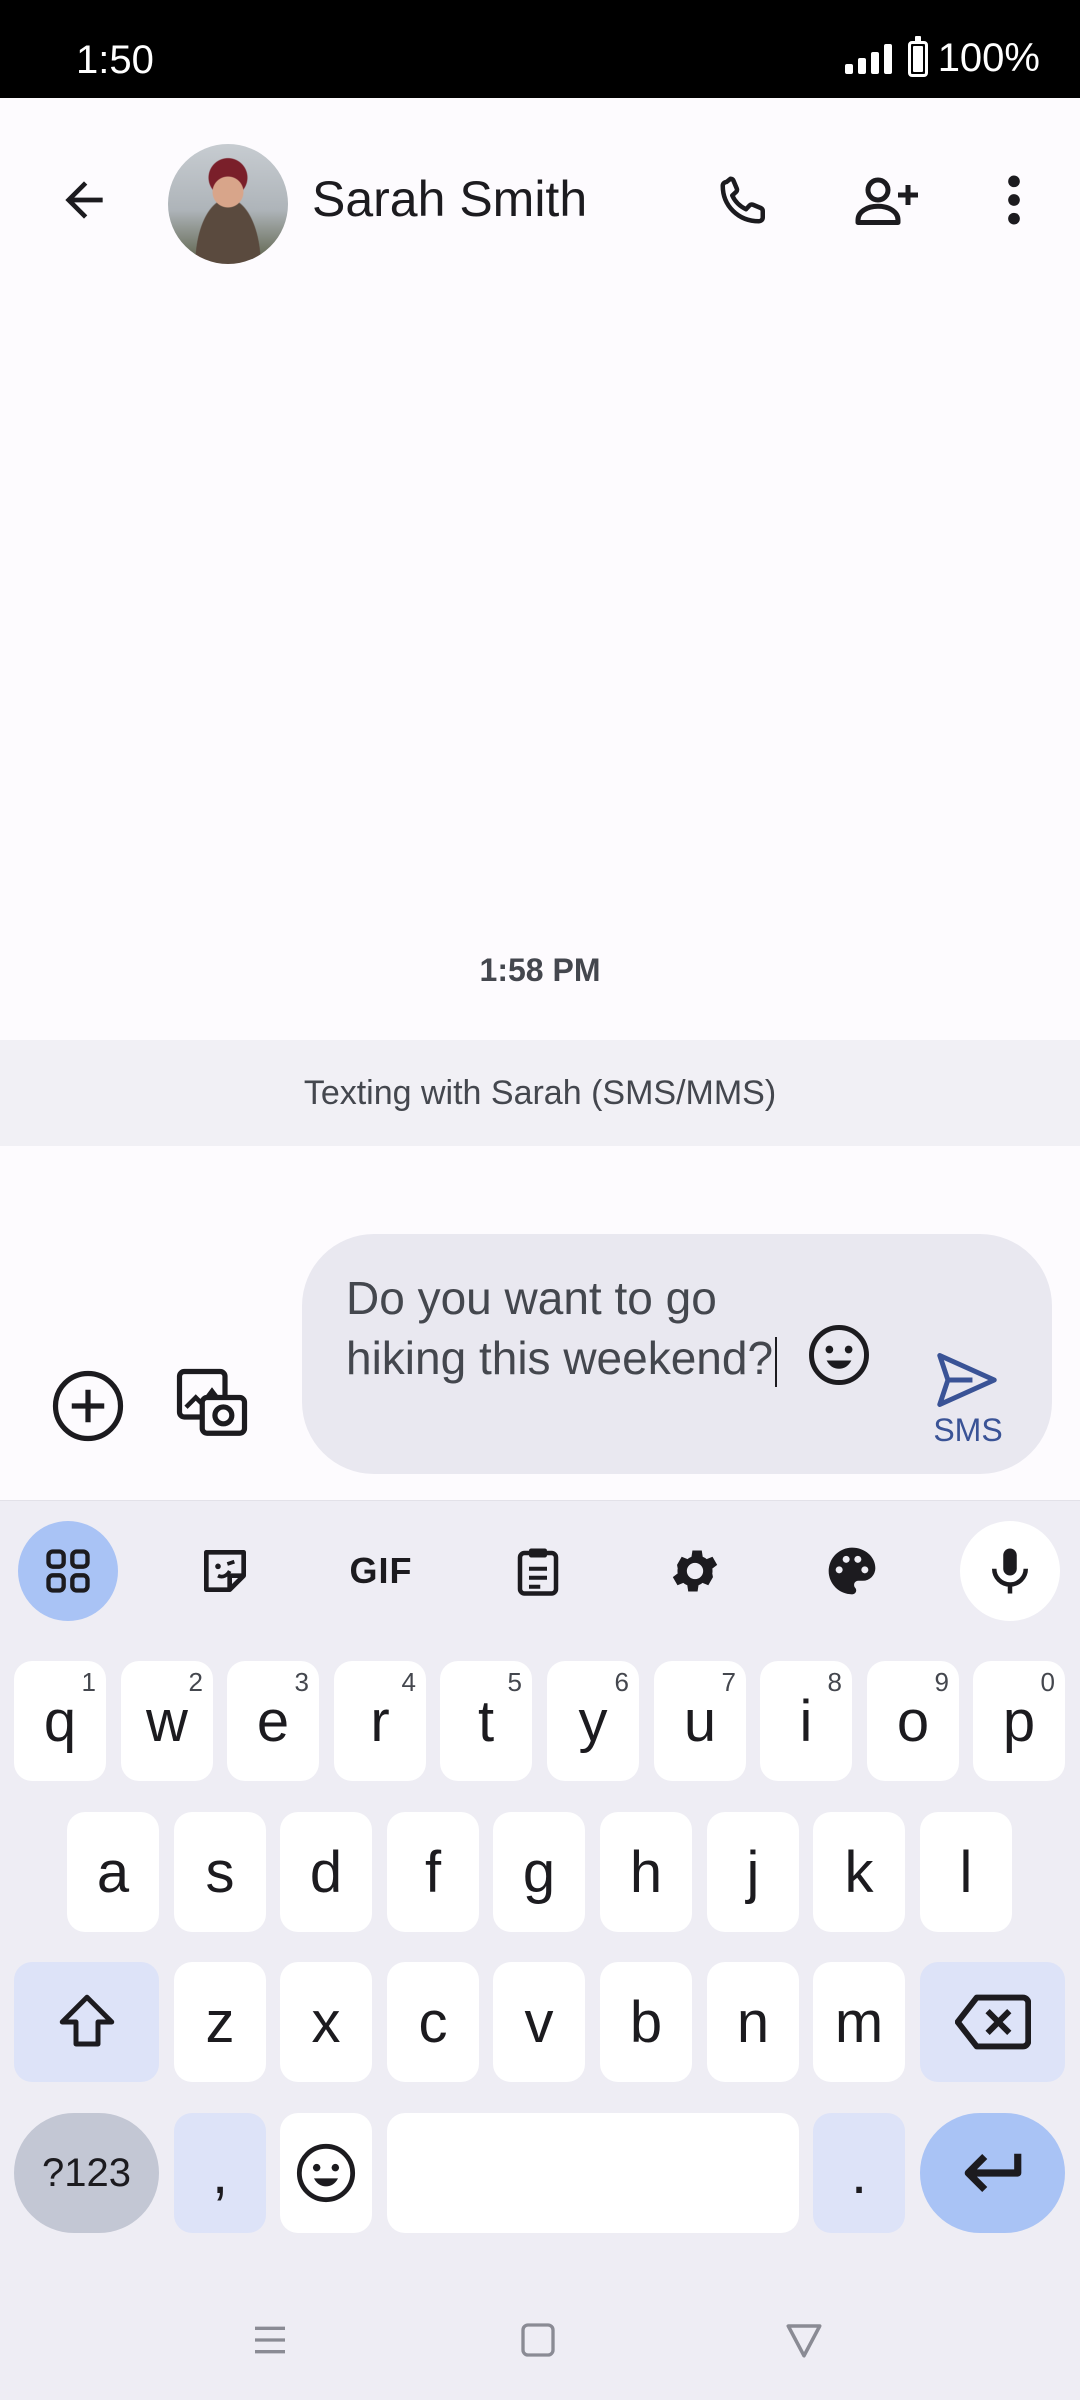  I want to click on add-attachment-button, so click(88, 1406).